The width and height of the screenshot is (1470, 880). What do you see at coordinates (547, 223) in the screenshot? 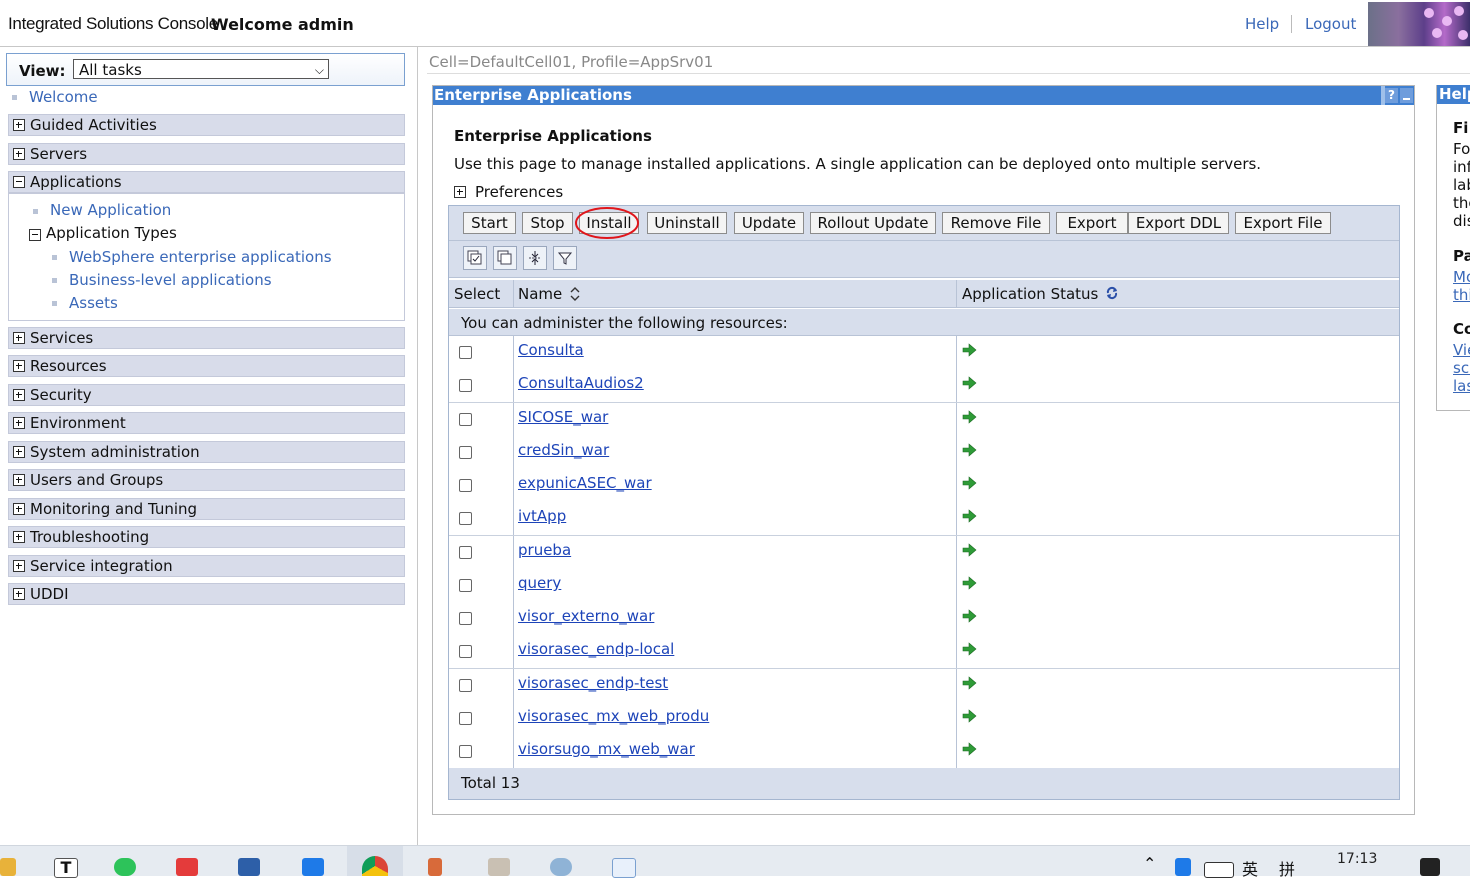
I see `stop-button: Stop` at bounding box center [547, 223].